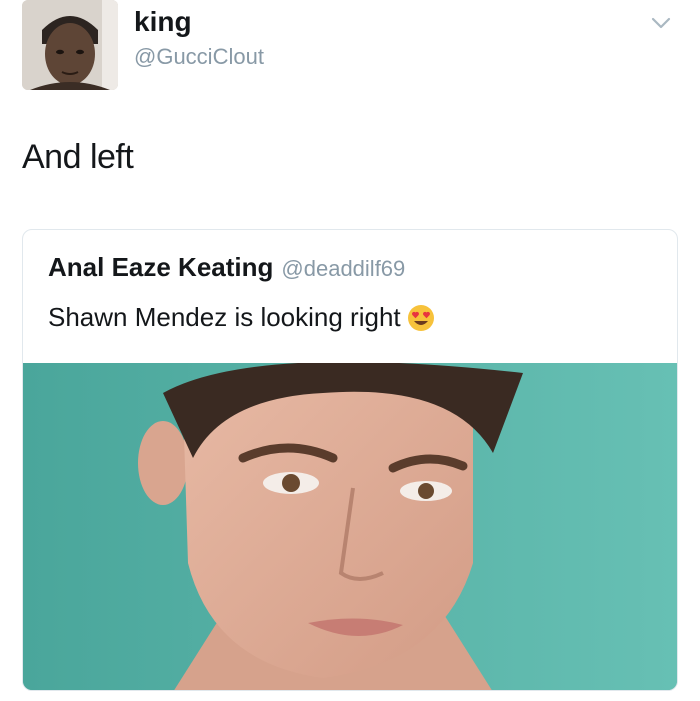 The height and width of the screenshot is (701, 700). What do you see at coordinates (161, 267) in the screenshot?
I see `quoted-author-name: Anal Eaze Keating` at bounding box center [161, 267].